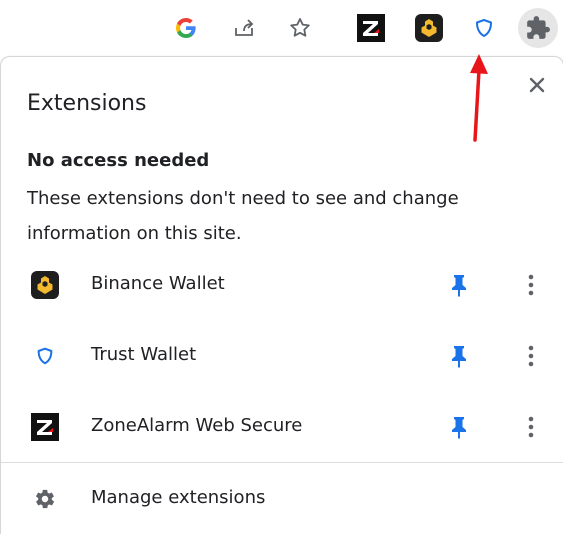 Image resolution: width=569 pixels, height=534 pixels. I want to click on section-heading: No access needed, so click(118, 160).